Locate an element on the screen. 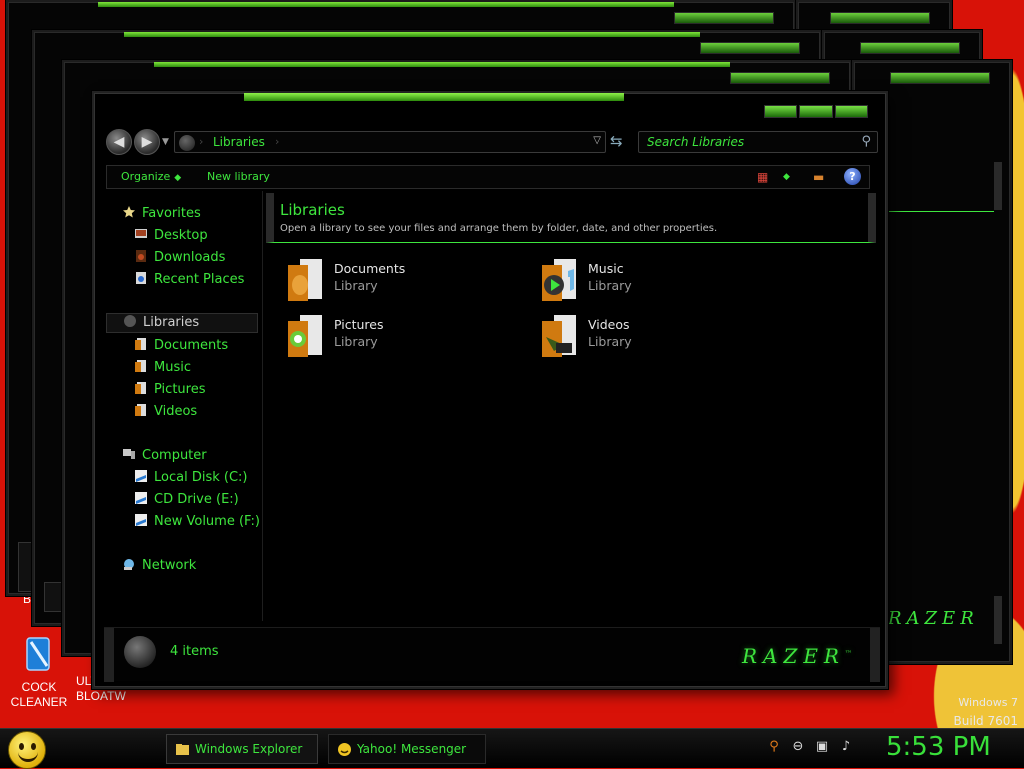  forward-arrow-icon: ▶ is located at coordinates (147, 142).